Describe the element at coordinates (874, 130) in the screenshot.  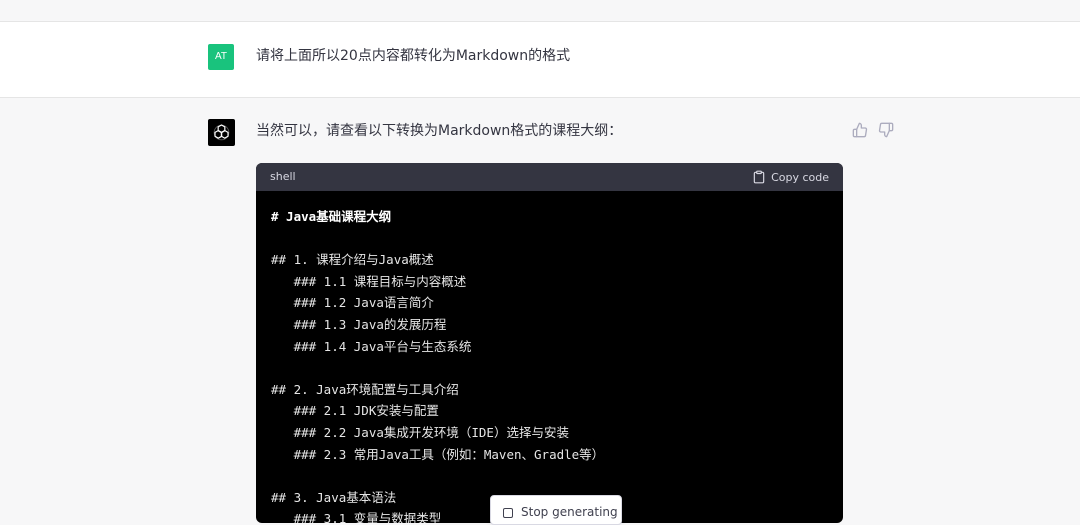
I see `feedback-buttons` at that location.